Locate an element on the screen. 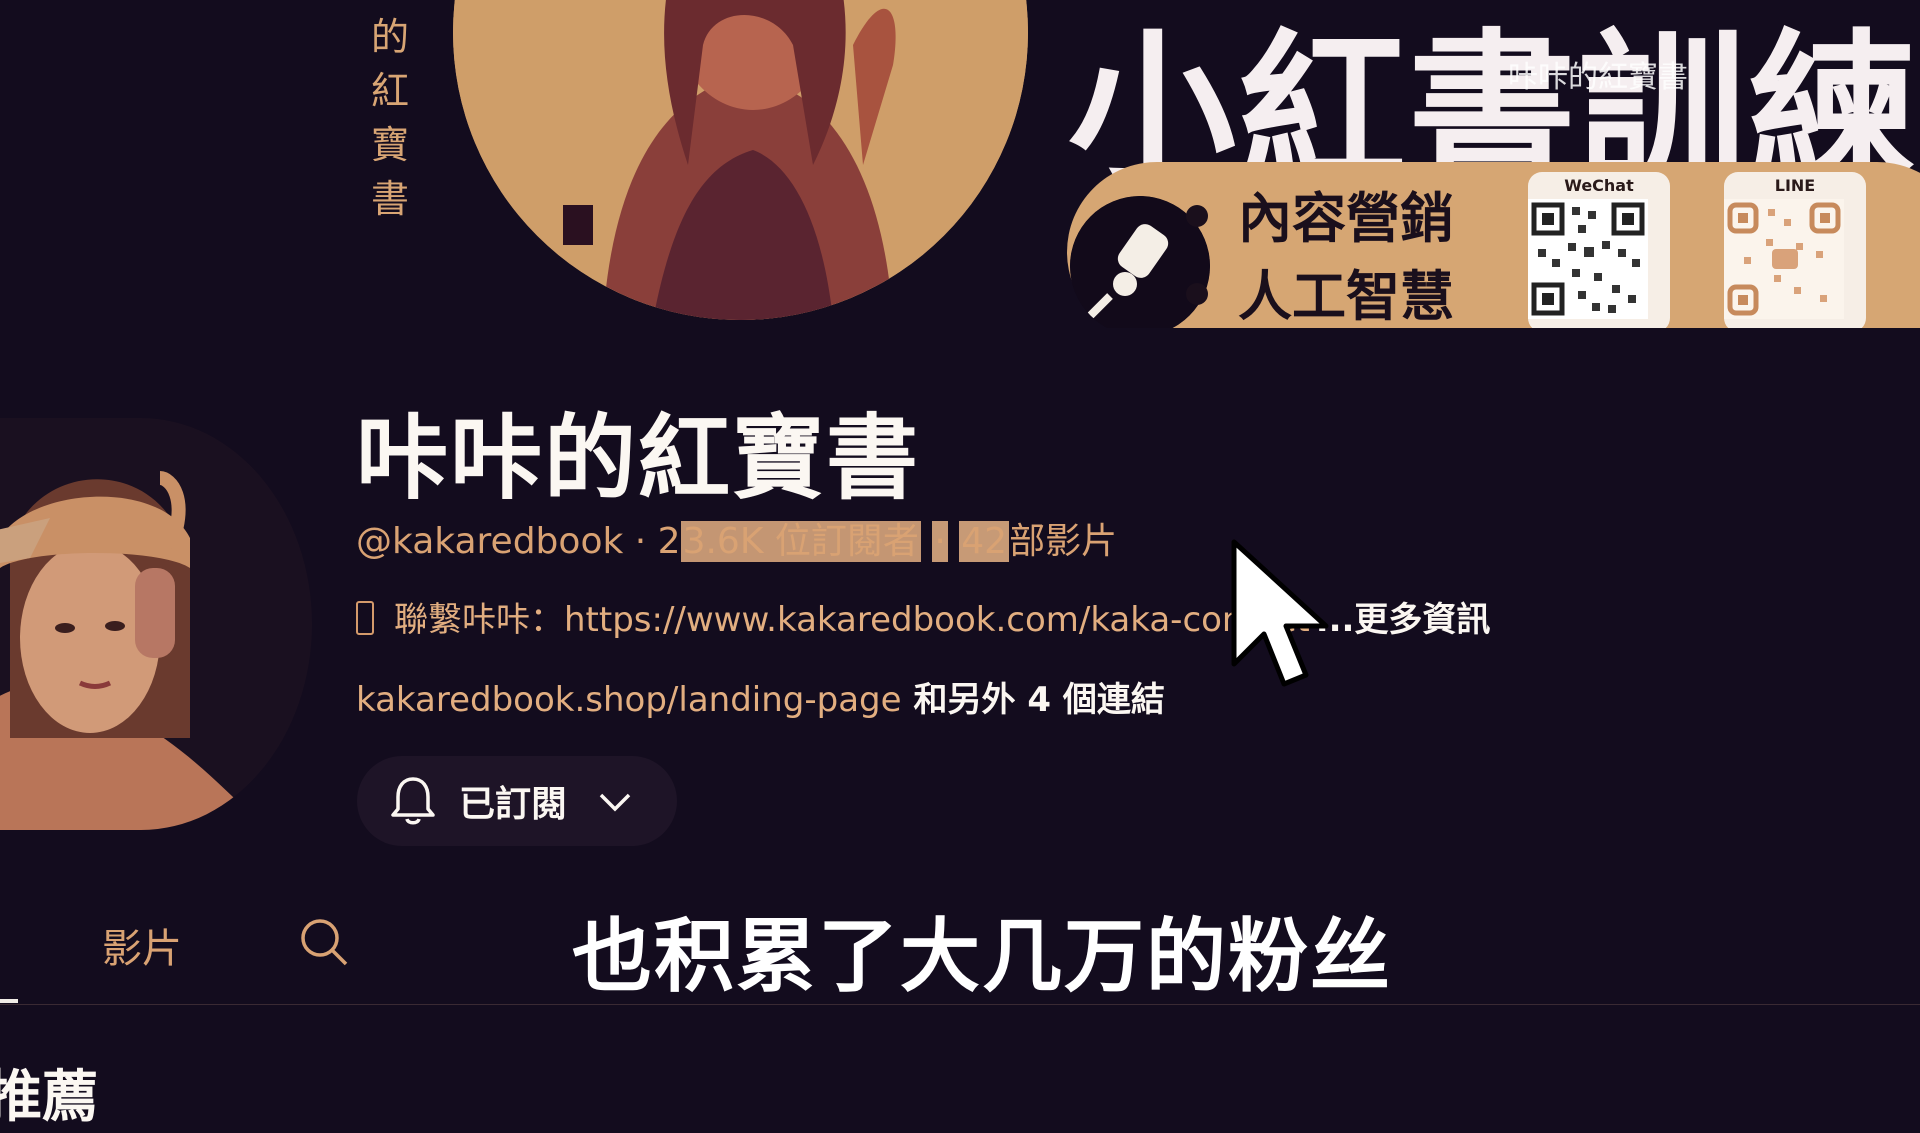  line-qr-card: LINE is located at coordinates (1795, 250).